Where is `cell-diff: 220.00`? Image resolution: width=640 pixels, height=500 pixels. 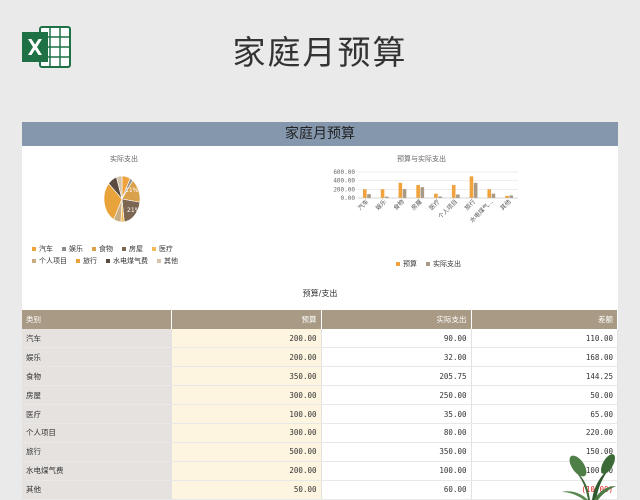 cell-diff: 220.00 is located at coordinates (544, 433).